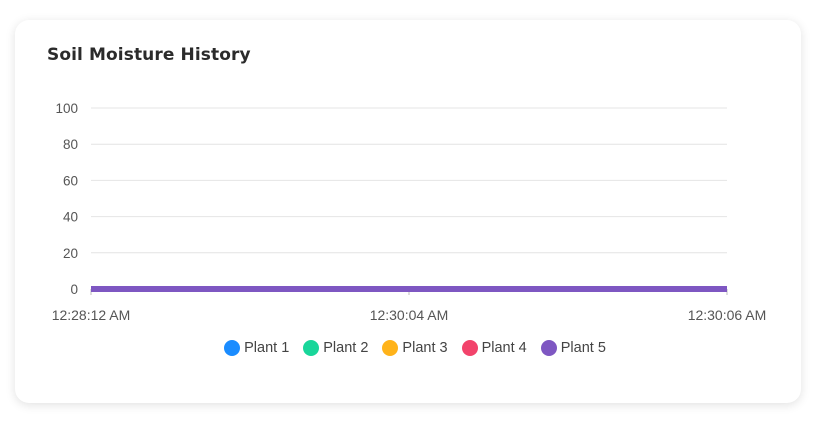 The image size is (815, 421). I want to click on legend-label: Plant 2, so click(346, 348).